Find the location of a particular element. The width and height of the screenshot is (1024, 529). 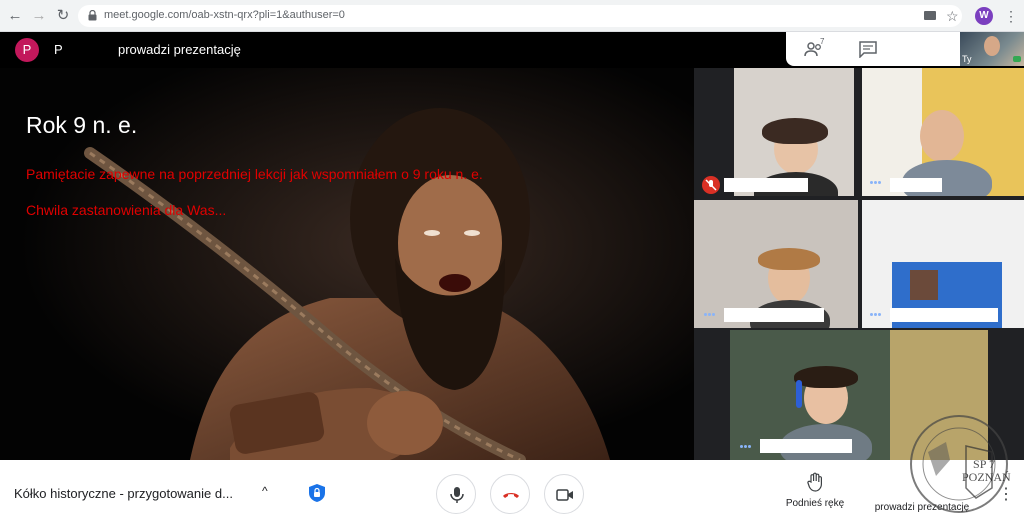

raise-hand-label: Podnieś rękę is located at coordinates (815, 503).